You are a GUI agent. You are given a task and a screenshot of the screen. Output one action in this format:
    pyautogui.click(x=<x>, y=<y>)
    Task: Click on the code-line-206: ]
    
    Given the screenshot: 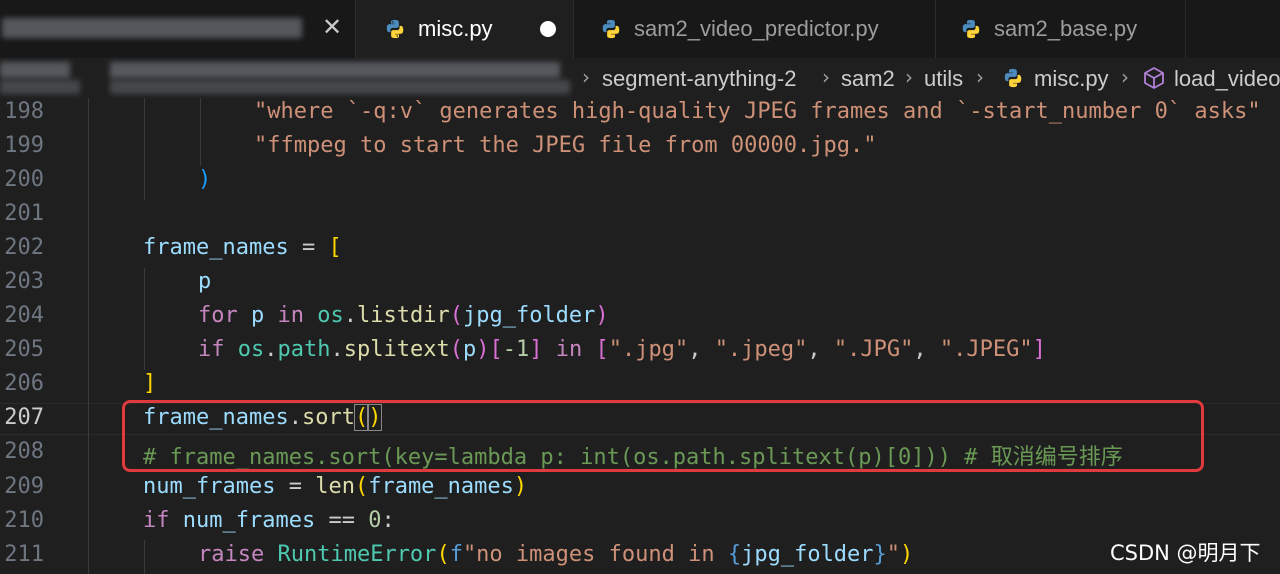 What is the action you would take?
    pyautogui.click(x=149, y=383)
    